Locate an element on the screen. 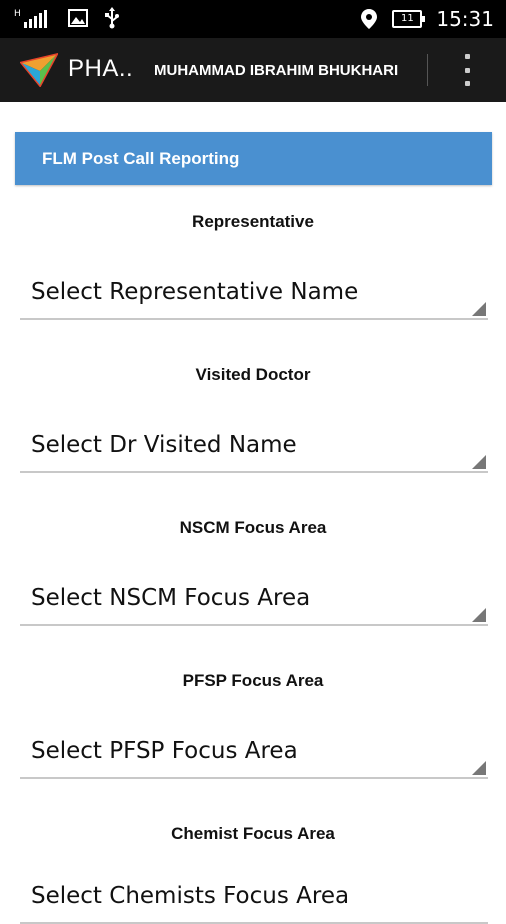 This screenshot has height=924, width=506. svg-text: H is located at coordinates (17, 14).